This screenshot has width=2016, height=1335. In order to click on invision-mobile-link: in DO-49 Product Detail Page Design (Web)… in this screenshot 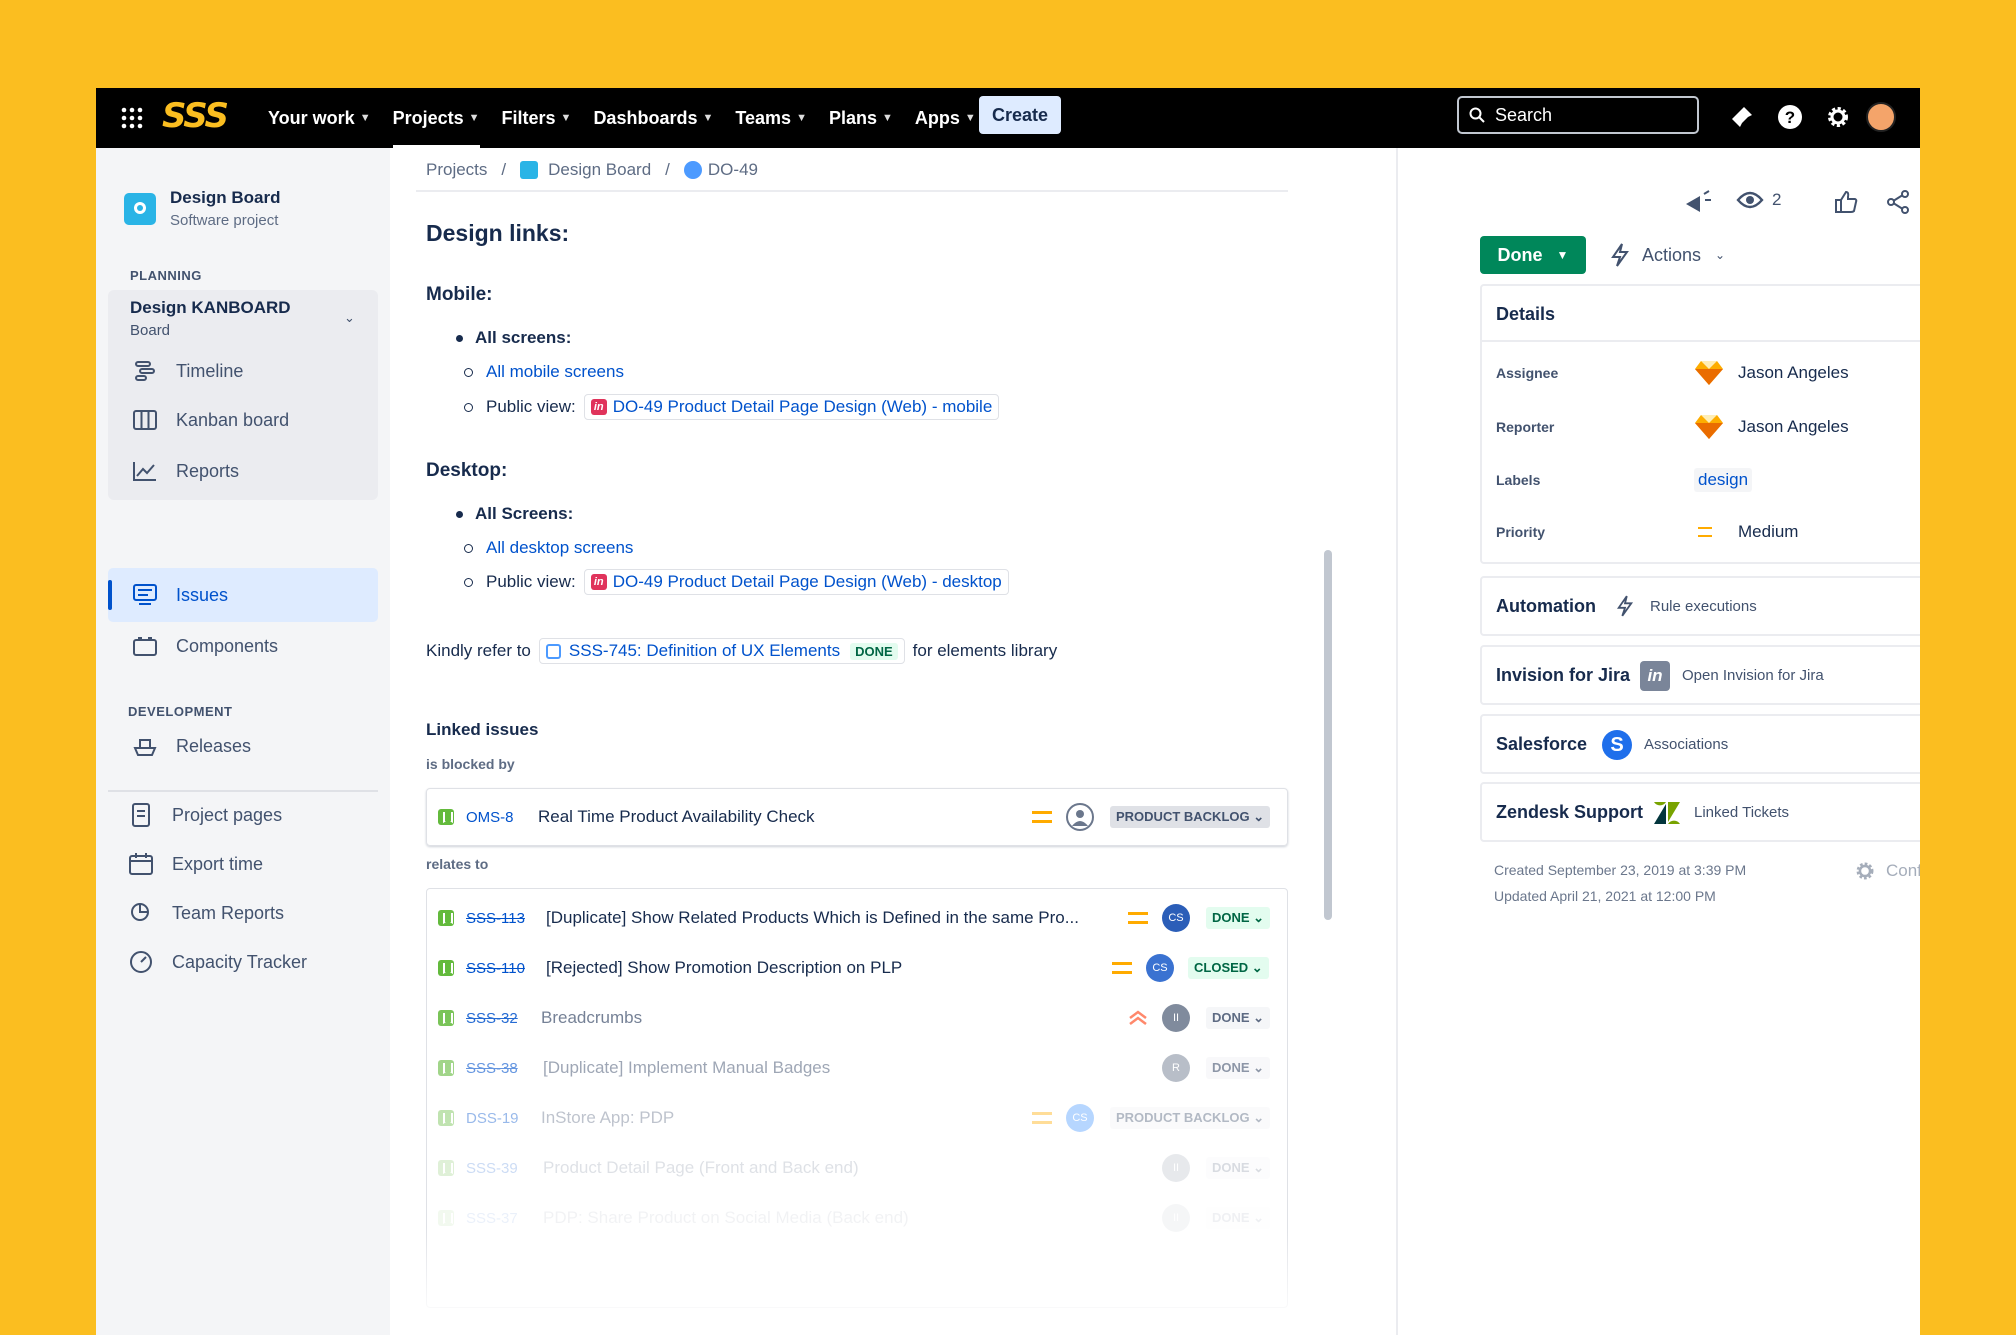, I will do `click(791, 407)`.